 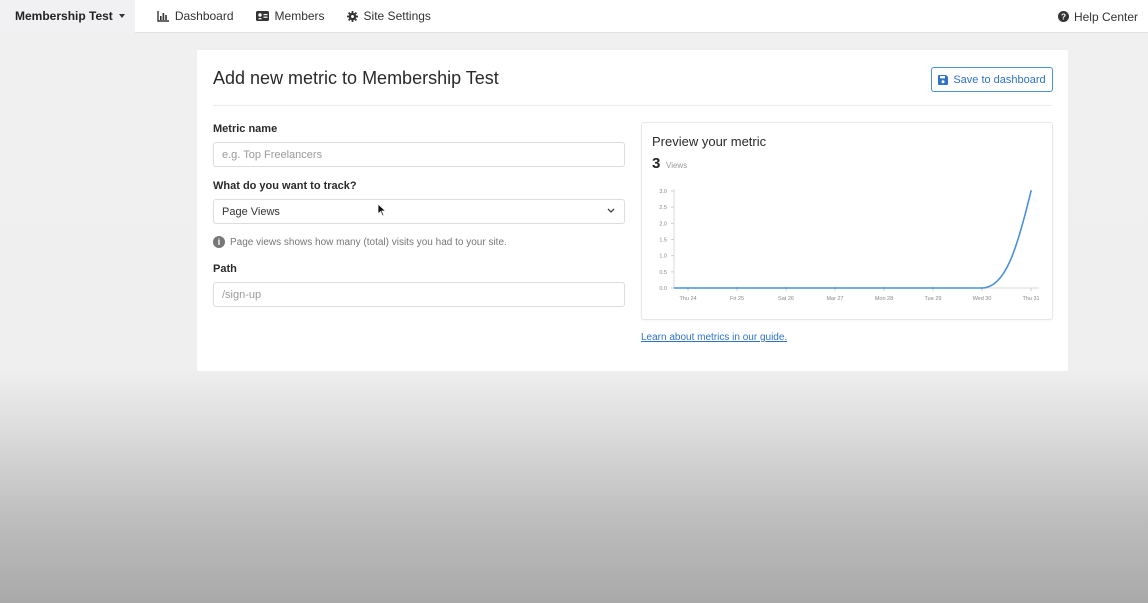 What do you see at coordinates (663, 273) in the screenshot?
I see `y-tick-label: 0.5` at bounding box center [663, 273].